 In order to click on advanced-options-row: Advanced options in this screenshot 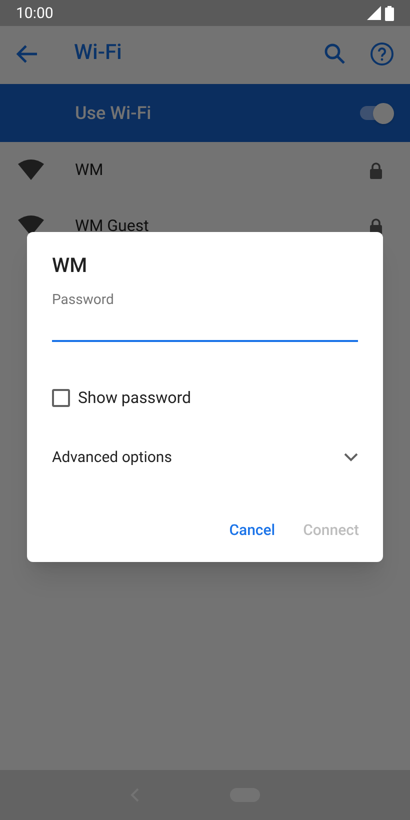, I will do `click(205, 457)`.